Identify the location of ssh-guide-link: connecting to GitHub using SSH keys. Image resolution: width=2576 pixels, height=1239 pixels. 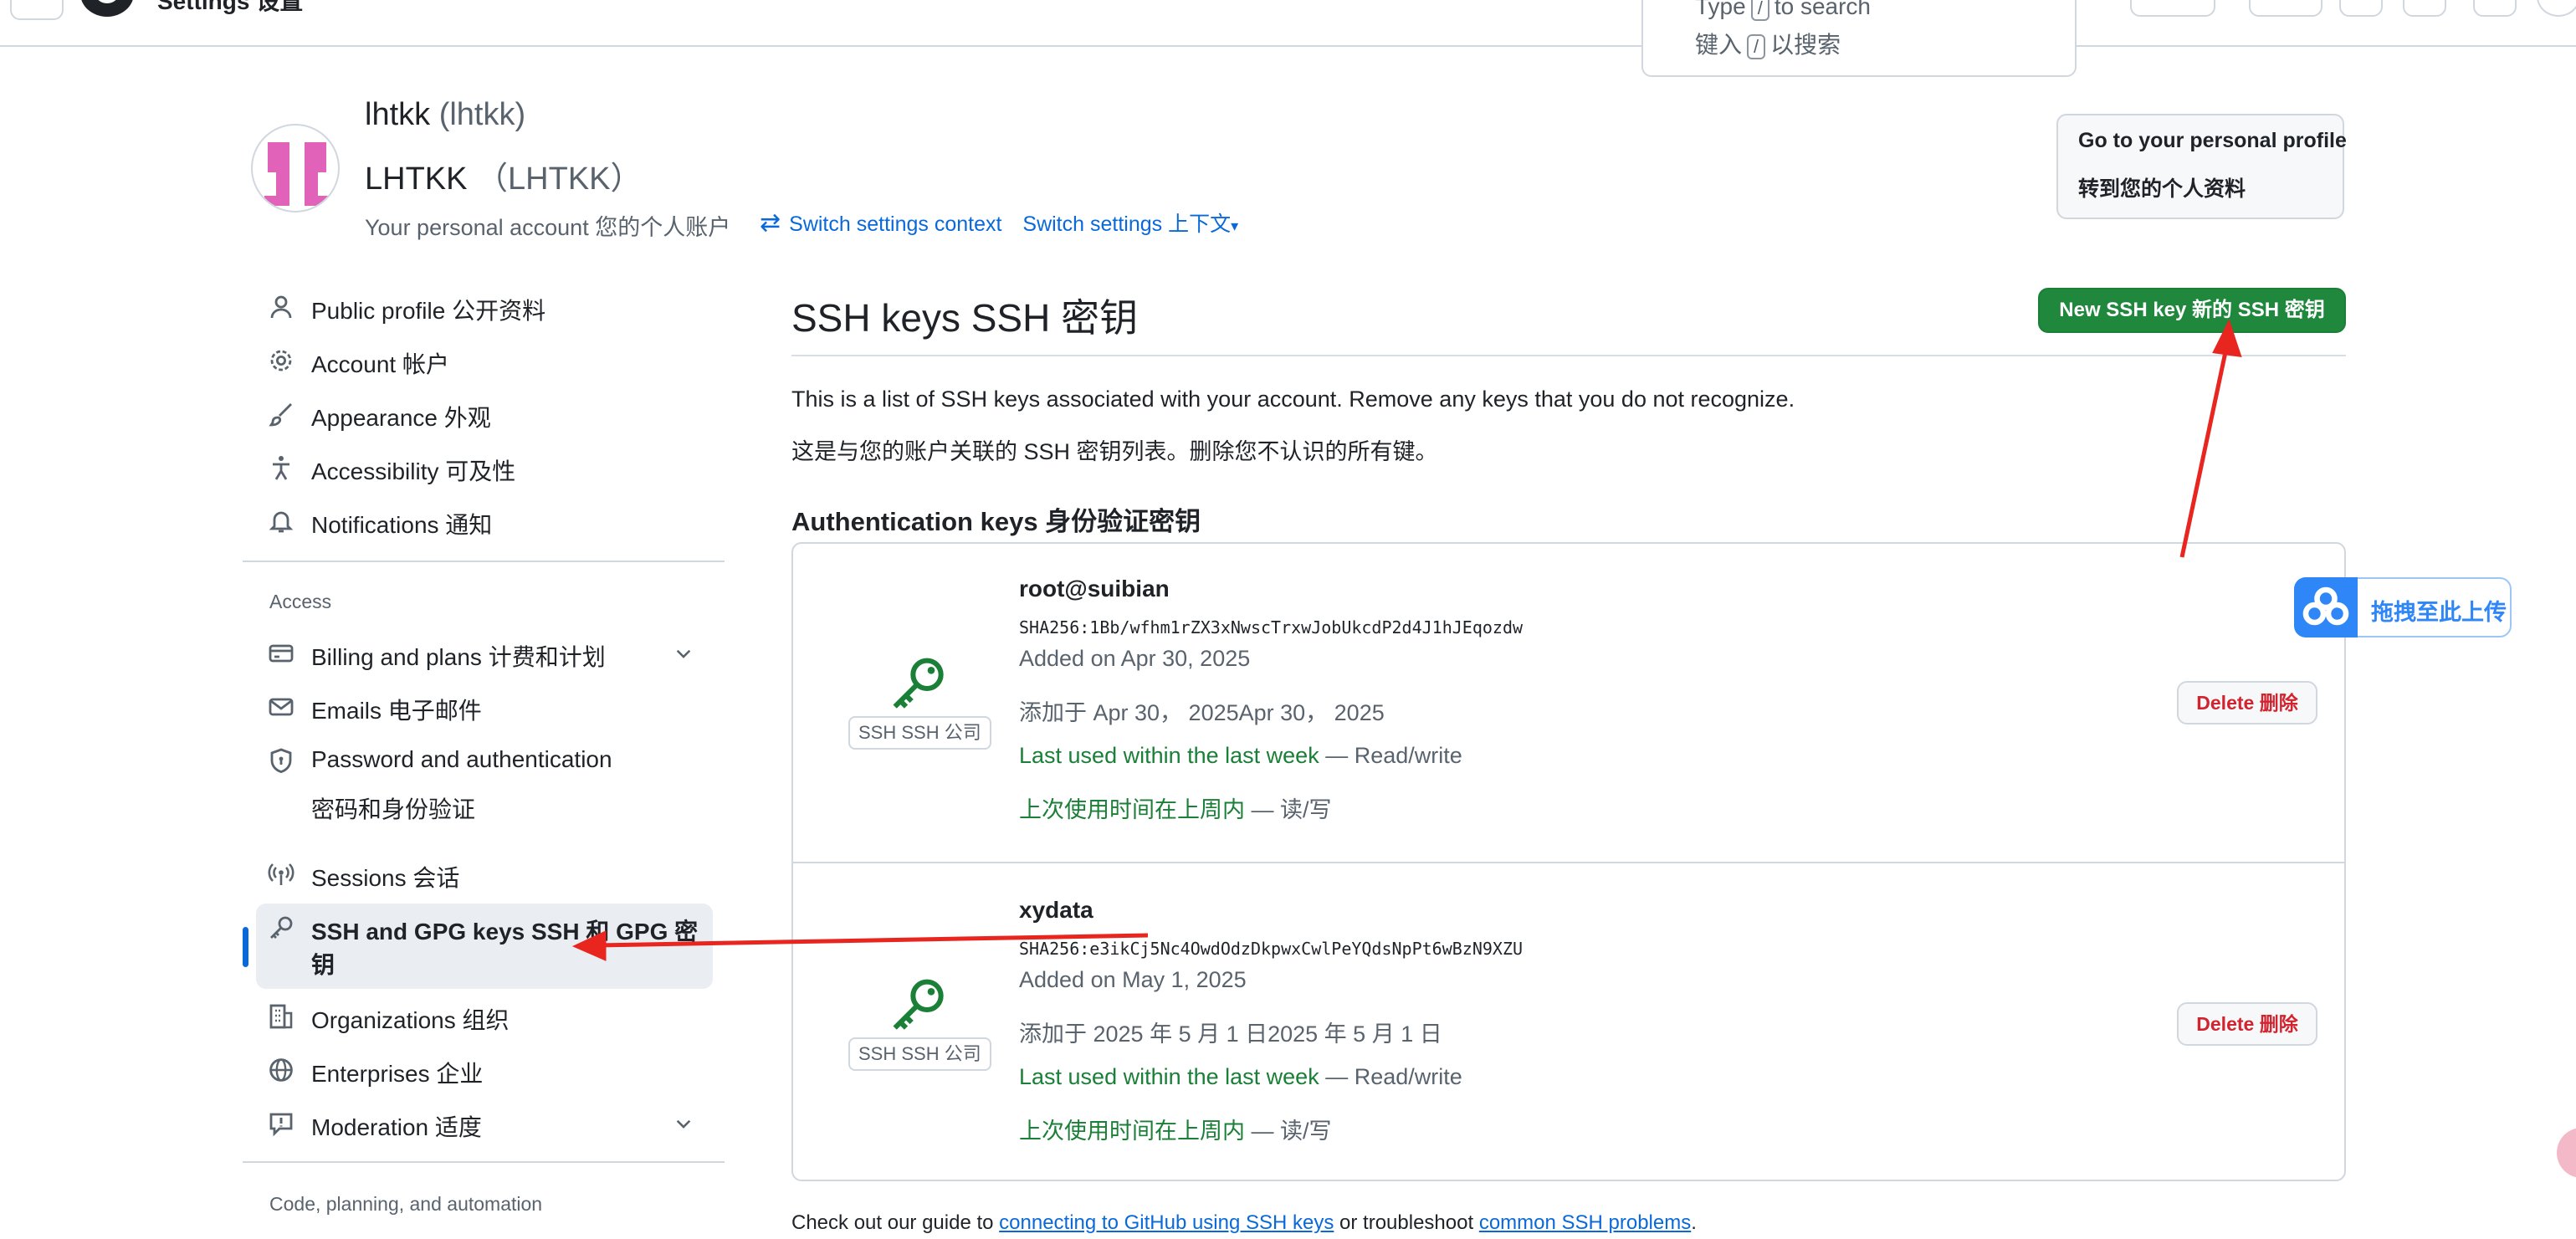
(1167, 1222).